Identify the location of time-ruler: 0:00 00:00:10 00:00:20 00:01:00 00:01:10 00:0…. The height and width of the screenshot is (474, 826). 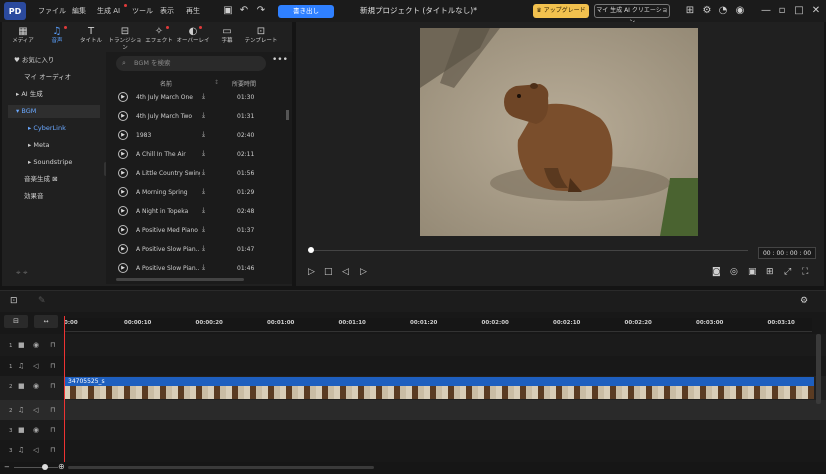
(438, 325).